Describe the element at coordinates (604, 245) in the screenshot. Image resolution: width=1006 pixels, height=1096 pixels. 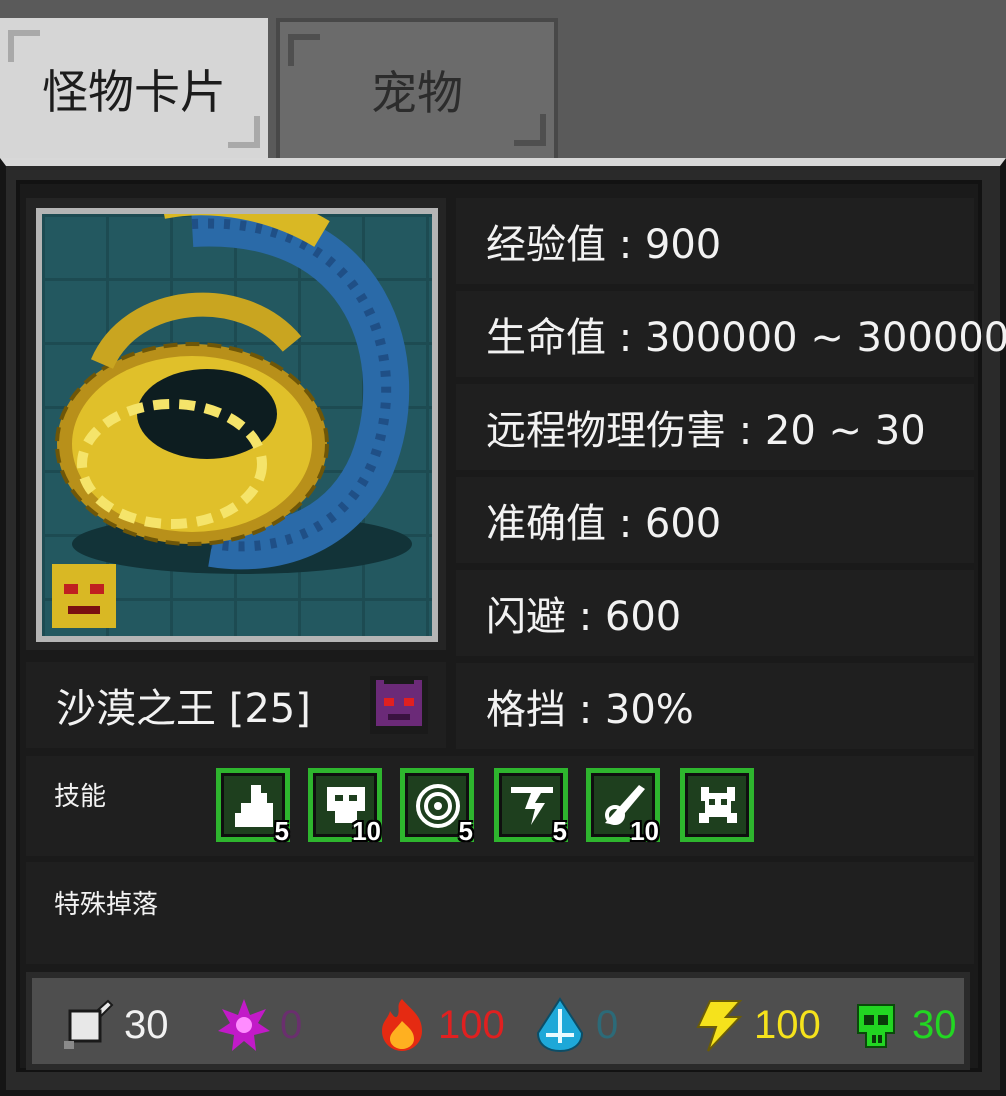
I see `stat-exp-text: 经验值 : 900` at that location.